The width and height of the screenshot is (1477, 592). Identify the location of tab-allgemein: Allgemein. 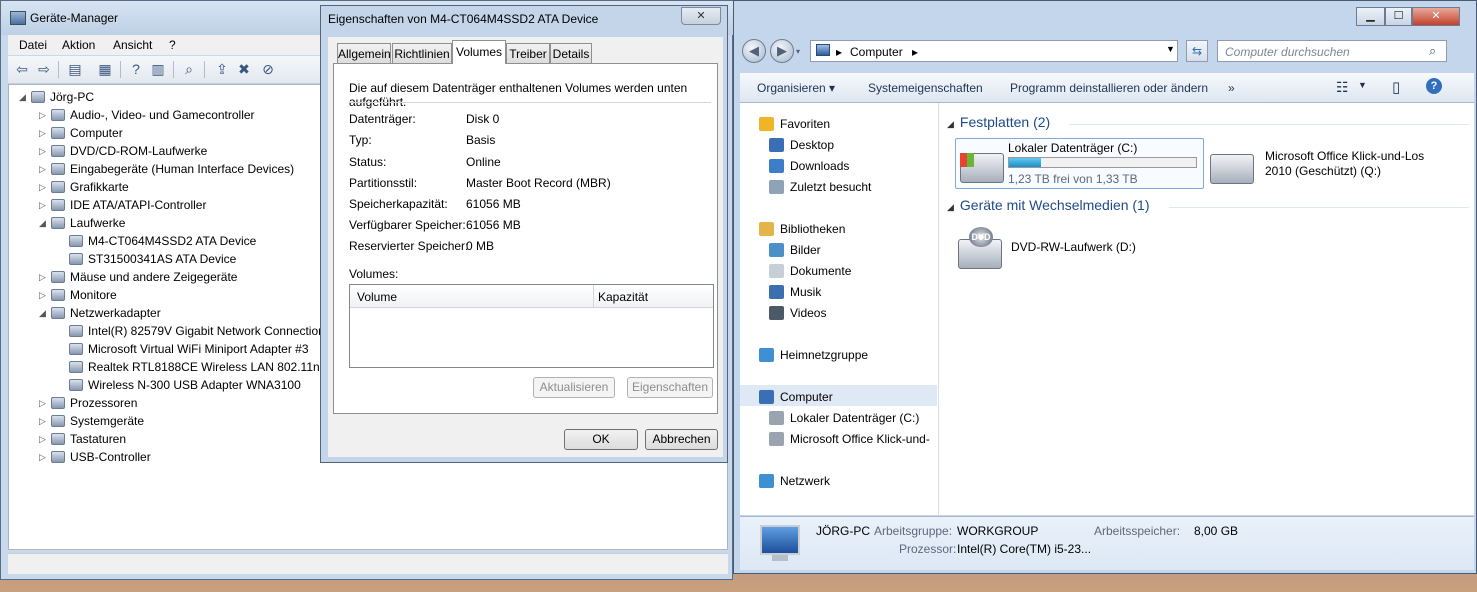
(364, 53).